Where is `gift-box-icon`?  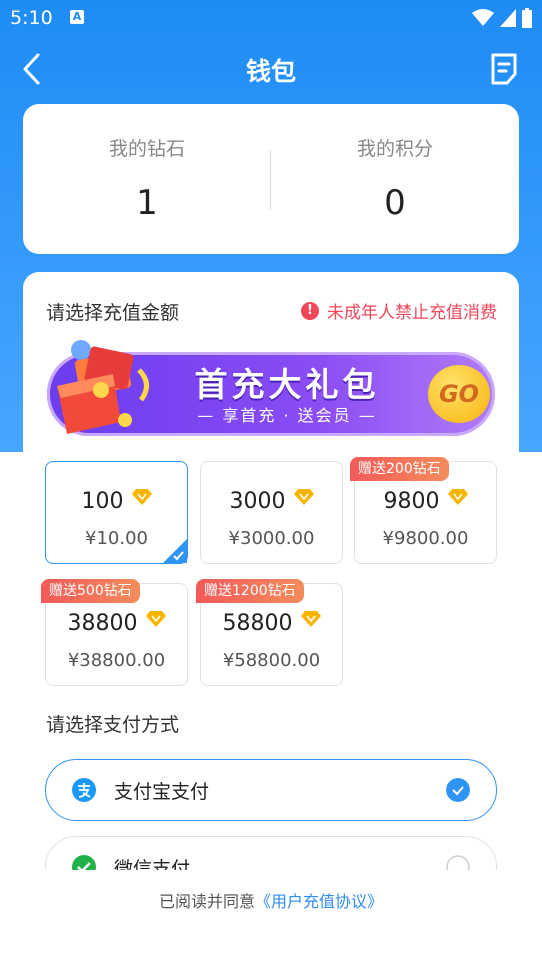
gift-box-icon is located at coordinates (103, 387).